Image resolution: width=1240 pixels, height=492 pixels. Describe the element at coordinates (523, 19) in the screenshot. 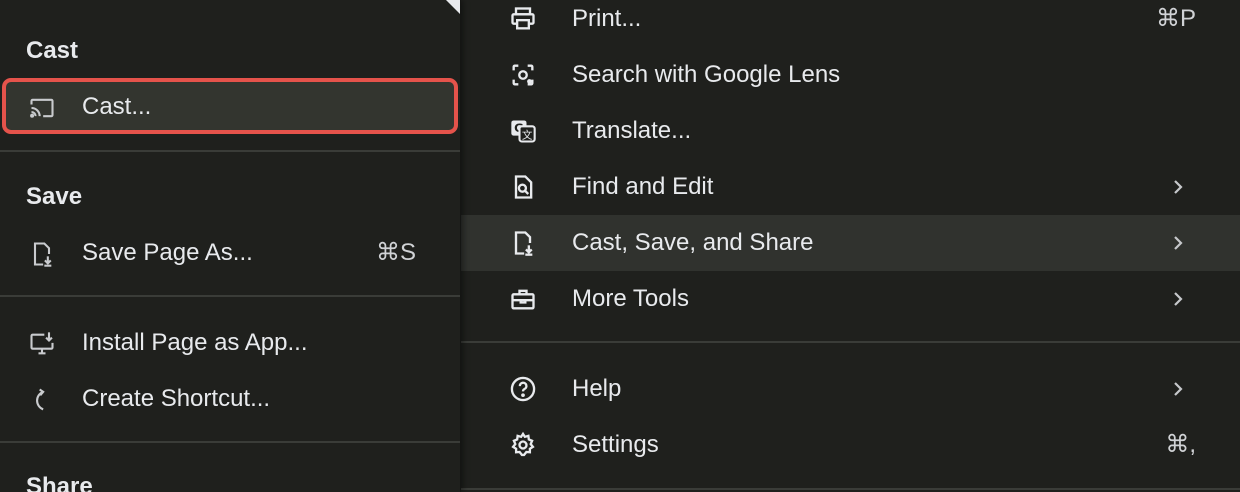

I see `print-icon` at that location.